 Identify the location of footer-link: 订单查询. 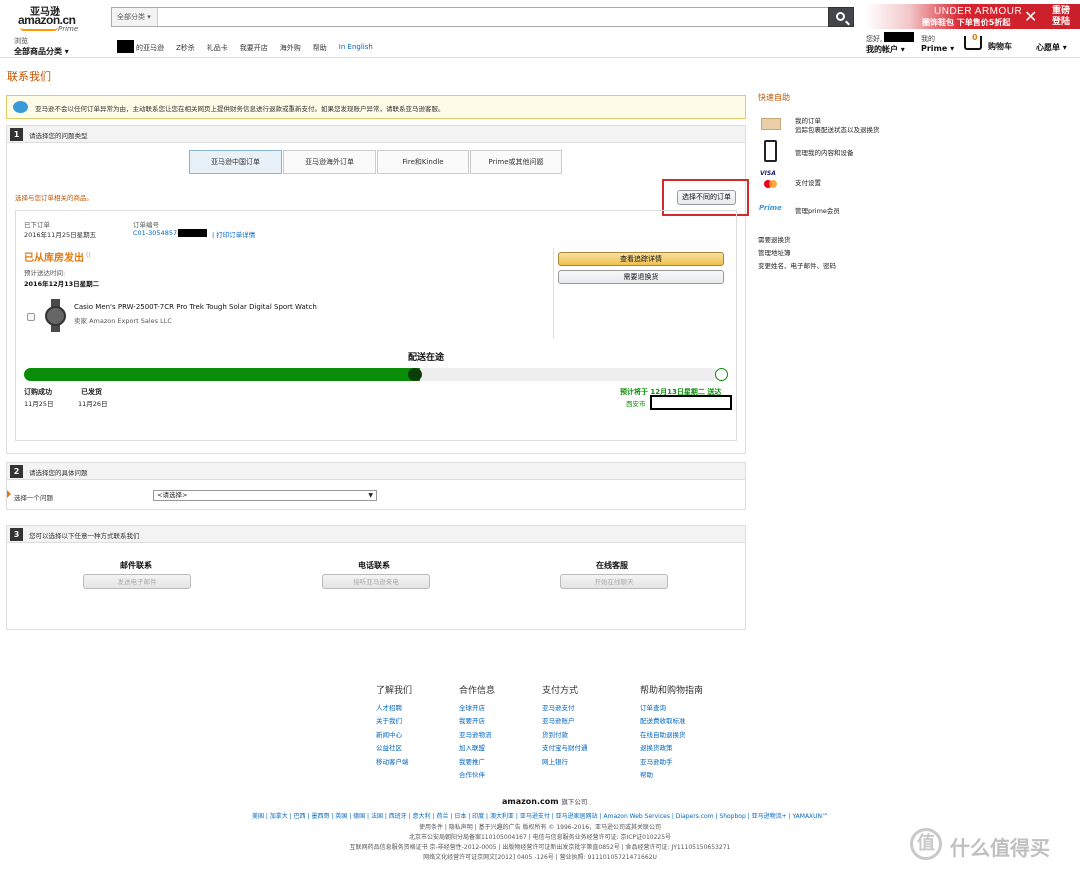
(671, 708).